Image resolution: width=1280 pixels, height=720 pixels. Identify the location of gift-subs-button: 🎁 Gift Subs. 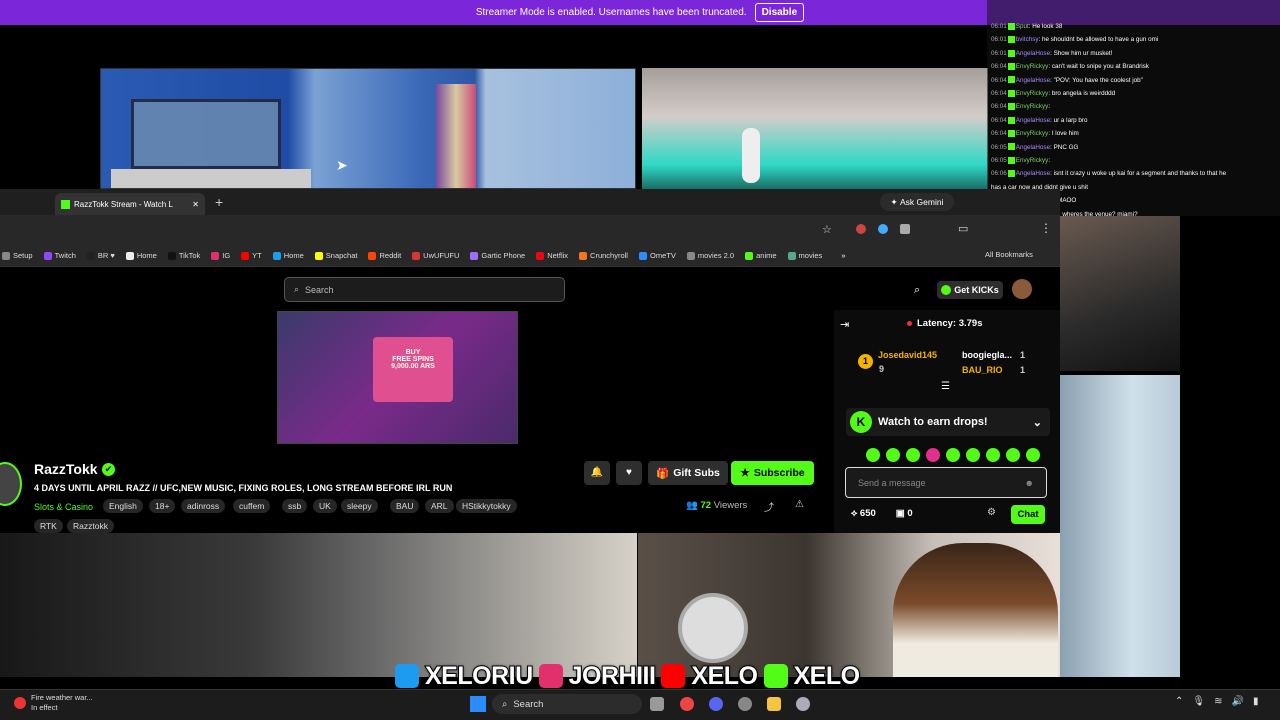
(688, 473).